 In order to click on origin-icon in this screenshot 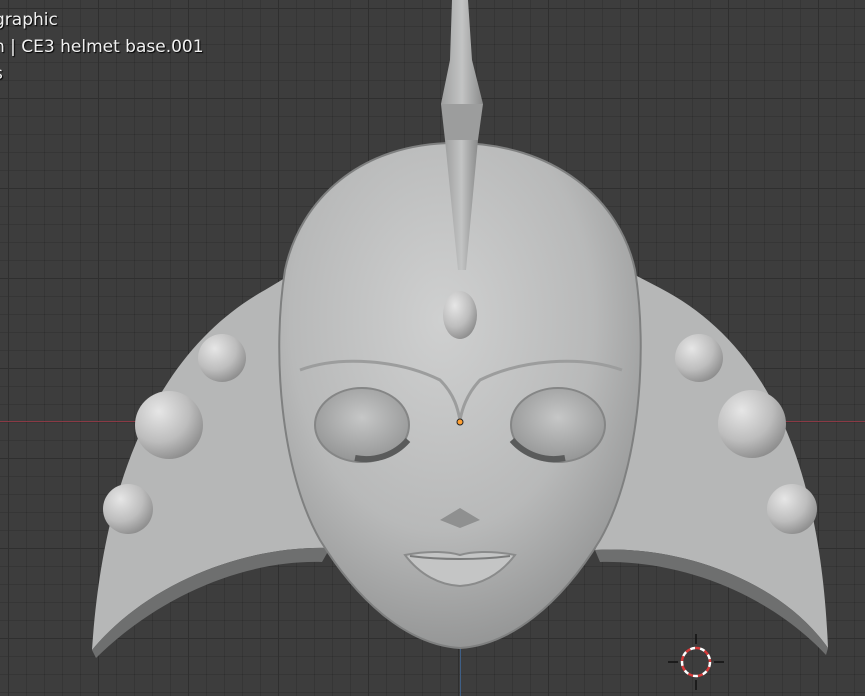, I will do `click(460, 422)`.